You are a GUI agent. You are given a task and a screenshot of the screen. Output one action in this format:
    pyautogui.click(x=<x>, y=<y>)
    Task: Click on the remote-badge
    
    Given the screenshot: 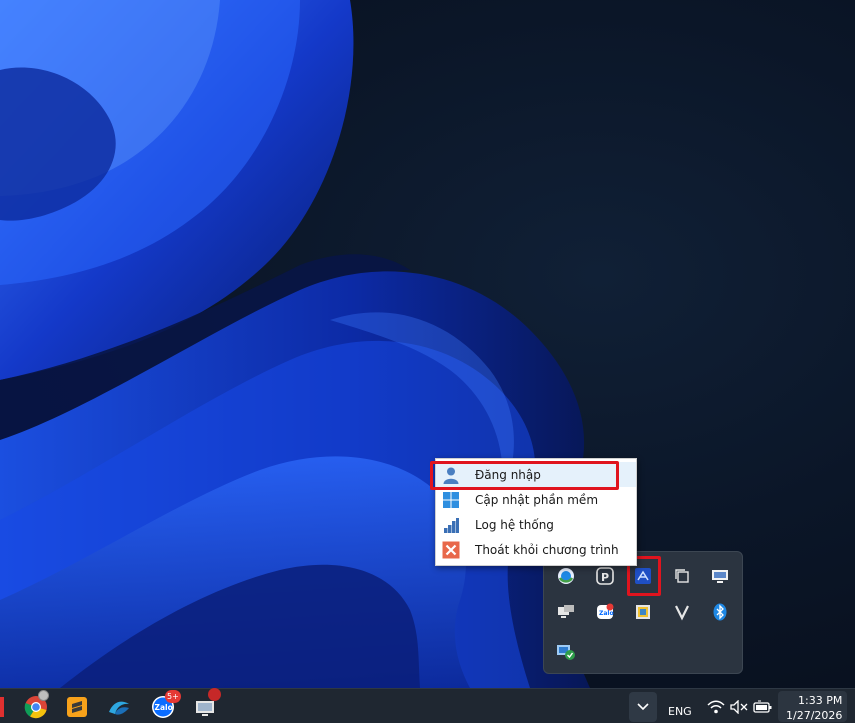 What is the action you would take?
    pyautogui.click(x=214, y=694)
    